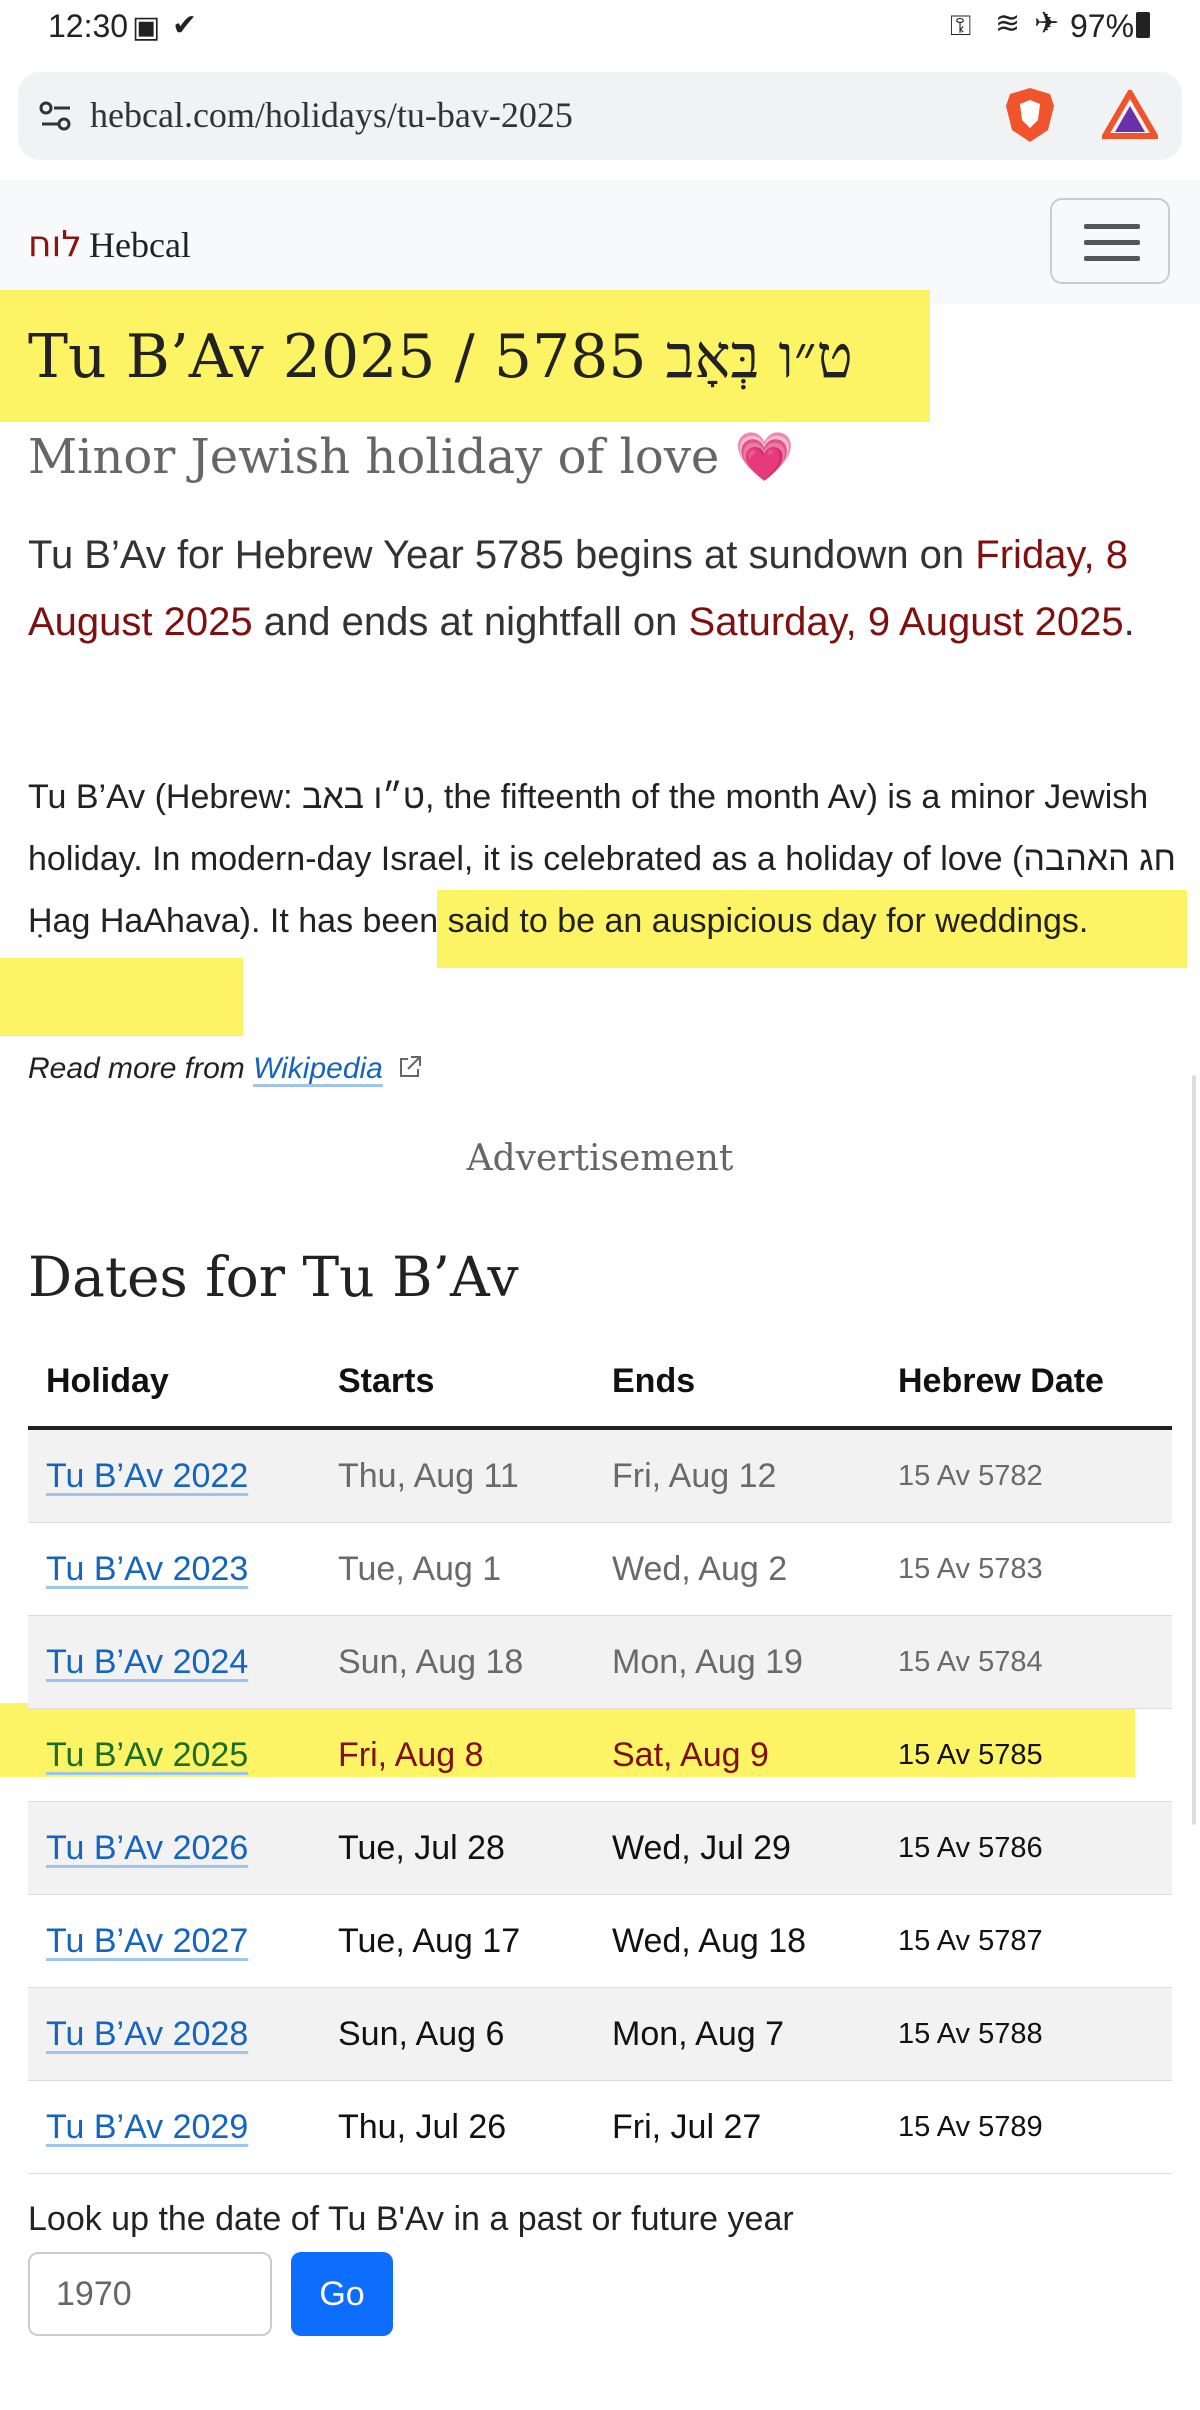 This screenshot has width=1200, height=2410. What do you see at coordinates (1030, 115) in the screenshot?
I see `brave-shield-icon` at bounding box center [1030, 115].